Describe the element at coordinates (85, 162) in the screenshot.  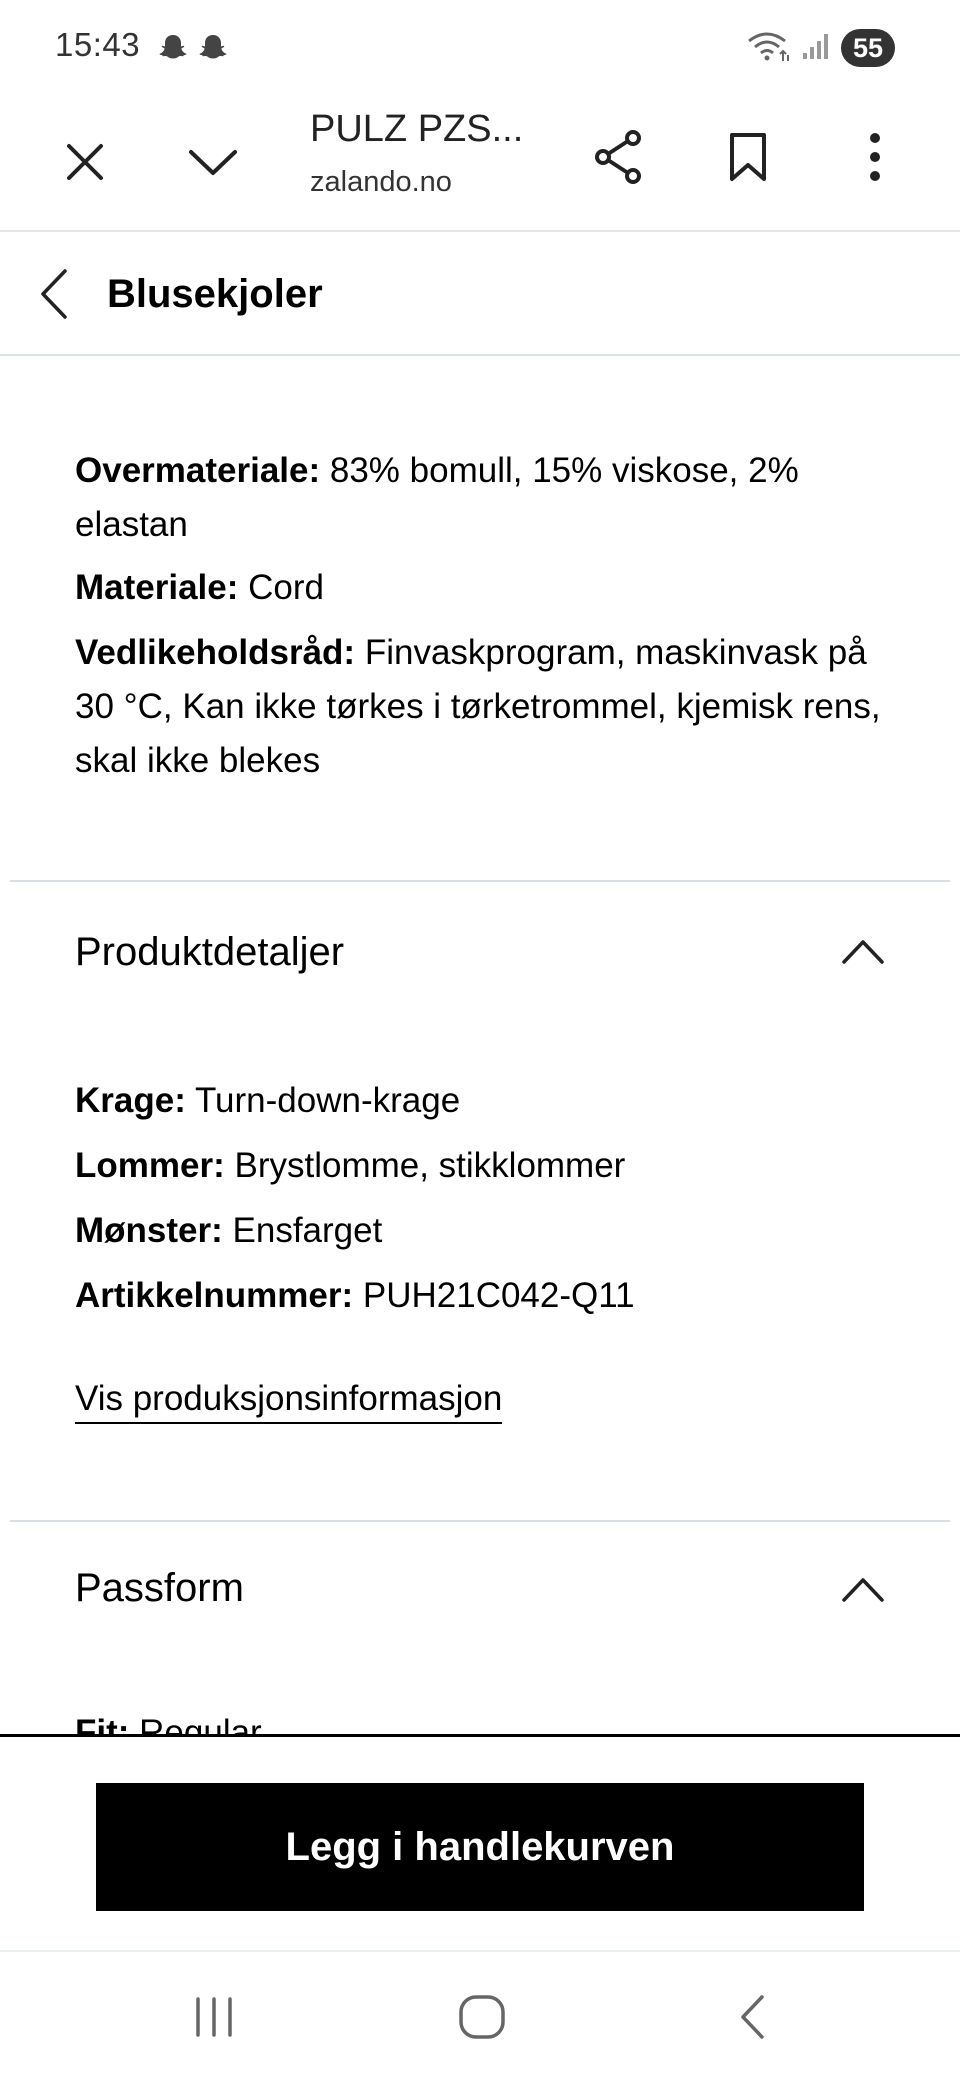
I see `close-icon` at that location.